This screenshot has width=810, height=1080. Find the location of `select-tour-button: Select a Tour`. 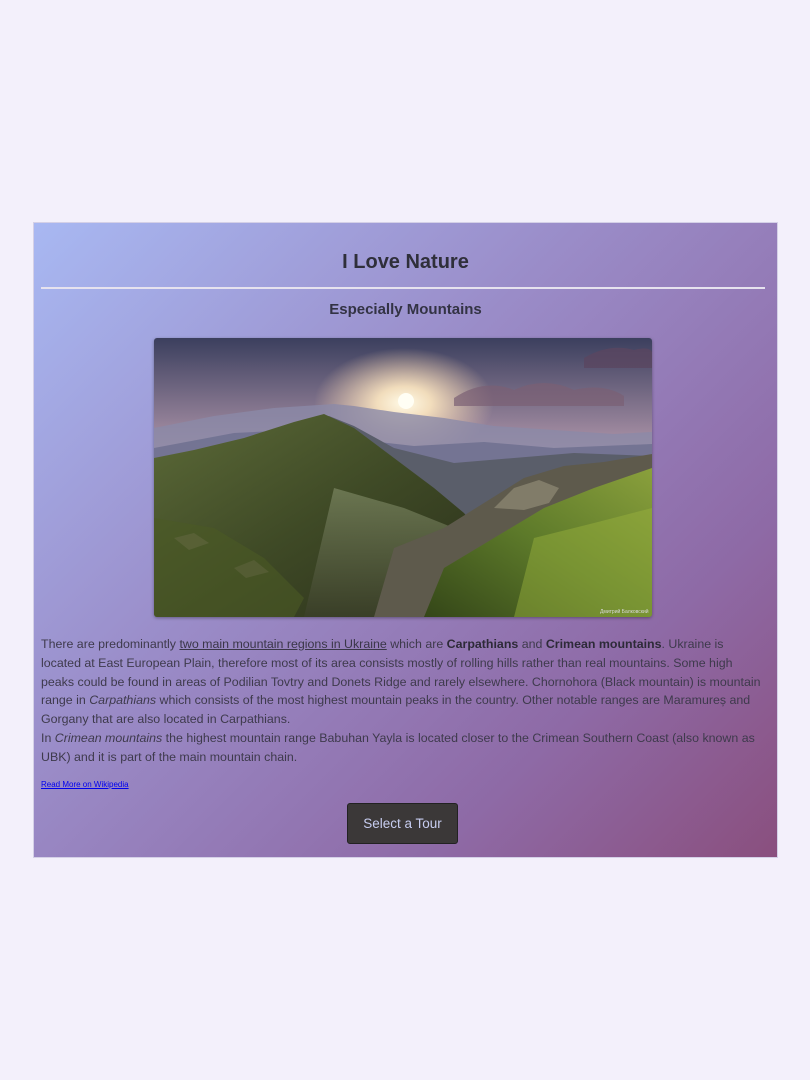

select-tour-button: Select a Tour is located at coordinates (402, 823).